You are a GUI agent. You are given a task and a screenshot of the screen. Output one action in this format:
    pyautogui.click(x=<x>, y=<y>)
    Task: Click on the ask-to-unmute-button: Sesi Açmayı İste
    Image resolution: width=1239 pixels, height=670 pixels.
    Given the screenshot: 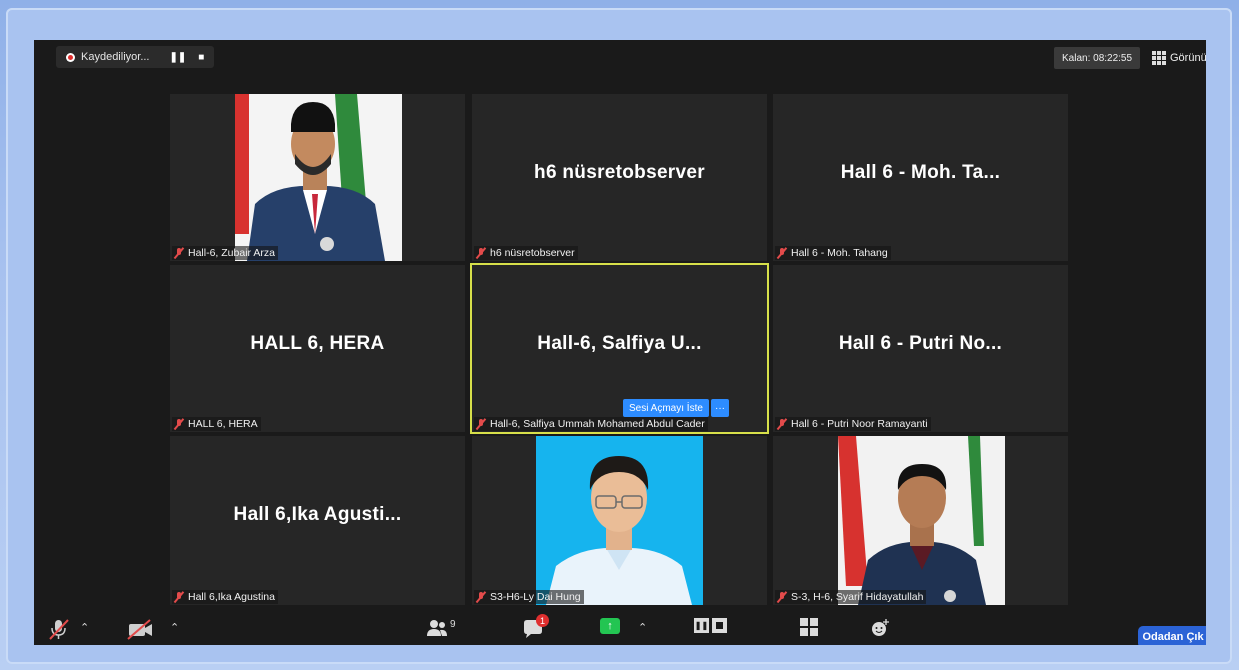 What is the action you would take?
    pyautogui.click(x=666, y=408)
    